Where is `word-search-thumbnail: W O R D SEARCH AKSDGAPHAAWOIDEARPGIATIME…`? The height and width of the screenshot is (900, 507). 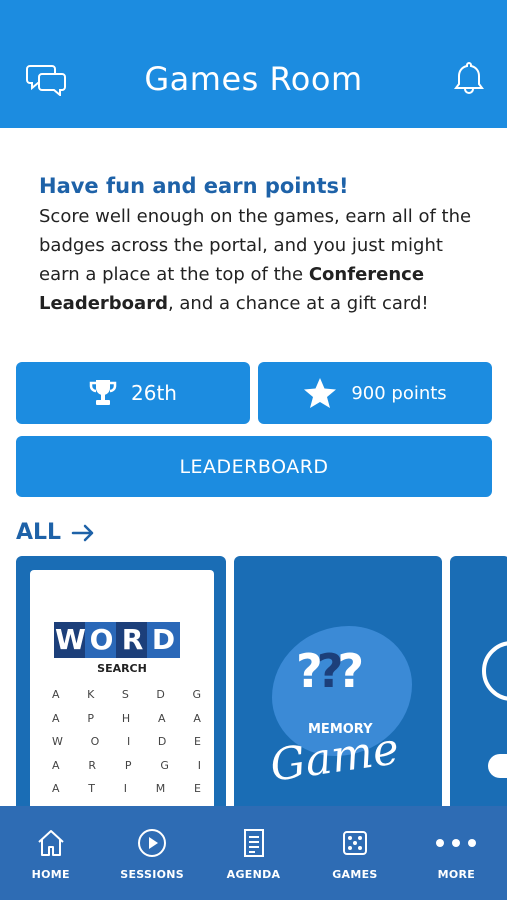 word-search-thumbnail: W O R D SEARCH AKSDGAPHAAWOIDEARPGIATIME… is located at coordinates (122, 688).